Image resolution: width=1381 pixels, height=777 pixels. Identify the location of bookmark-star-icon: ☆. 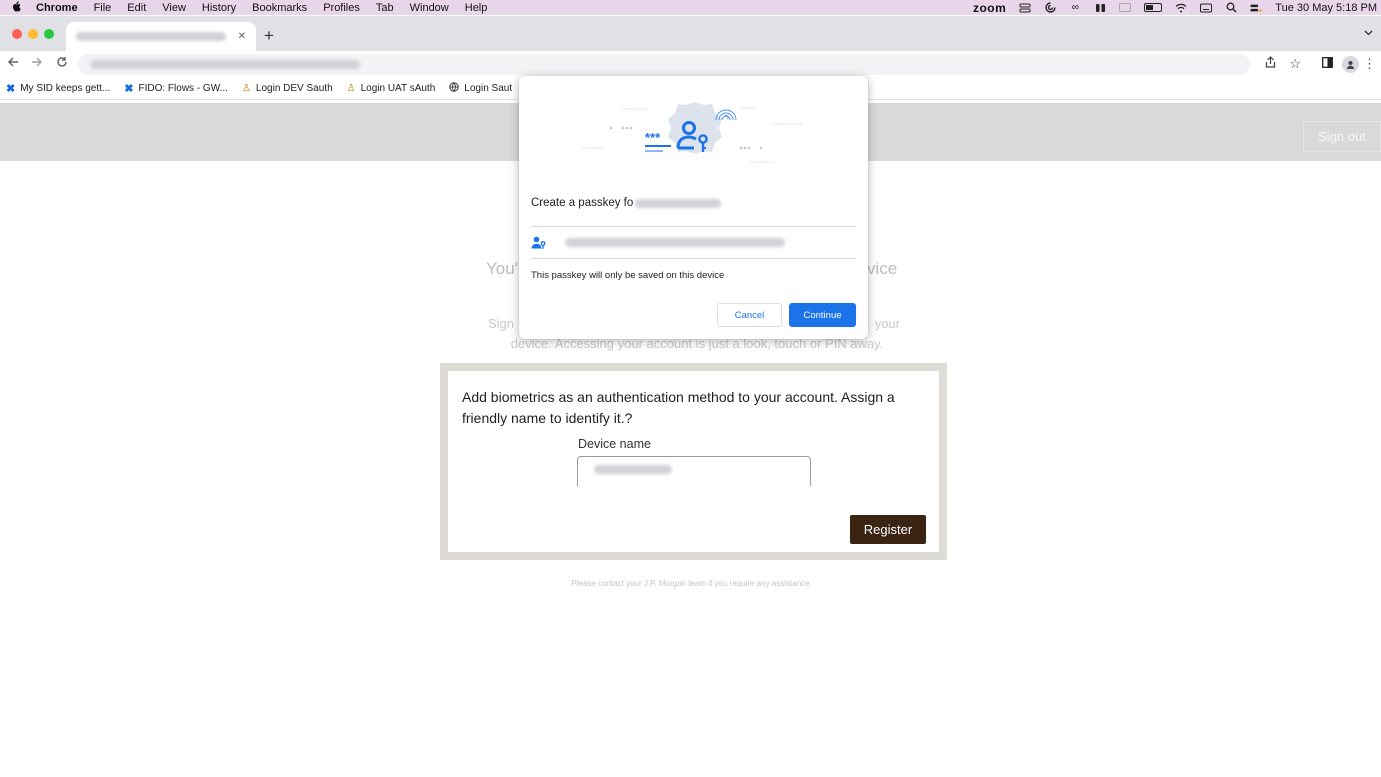
(1295, 64).